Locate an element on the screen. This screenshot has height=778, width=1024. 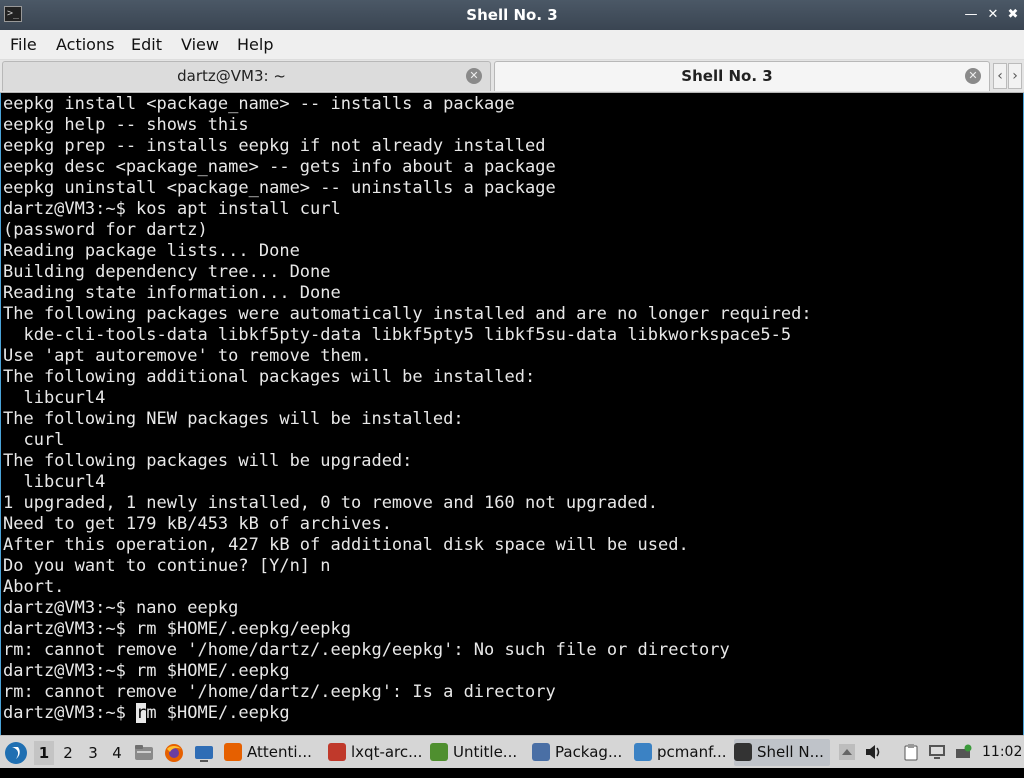
terminal-line: Use 'apt autoremove' to remove them. is located at coordinates (187, 356).